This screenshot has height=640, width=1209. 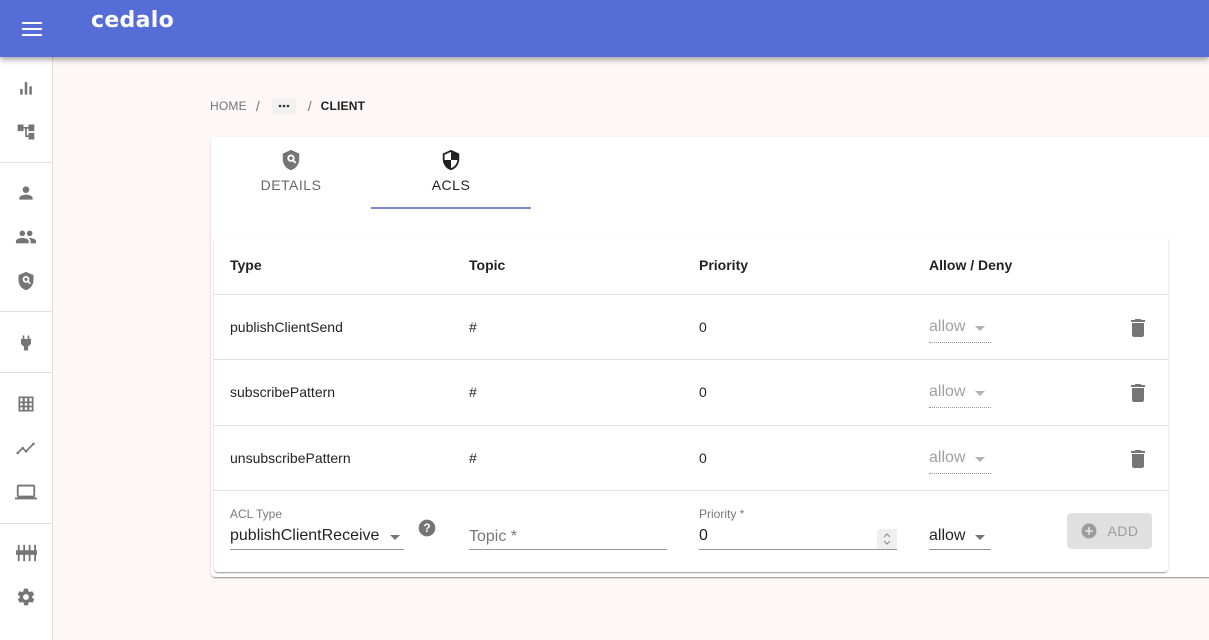 I want to click on gear-icon, so click(x=26, y=597).